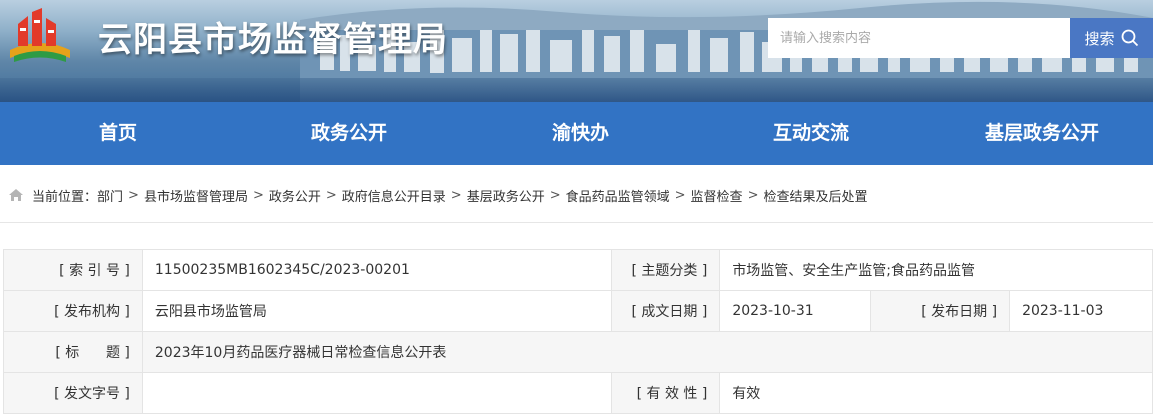  What do you see at coordinates (580, 133) in the screenshot?
I see `nav-item-yukuaiban: 渝快办` at bounding box center [580, 133].